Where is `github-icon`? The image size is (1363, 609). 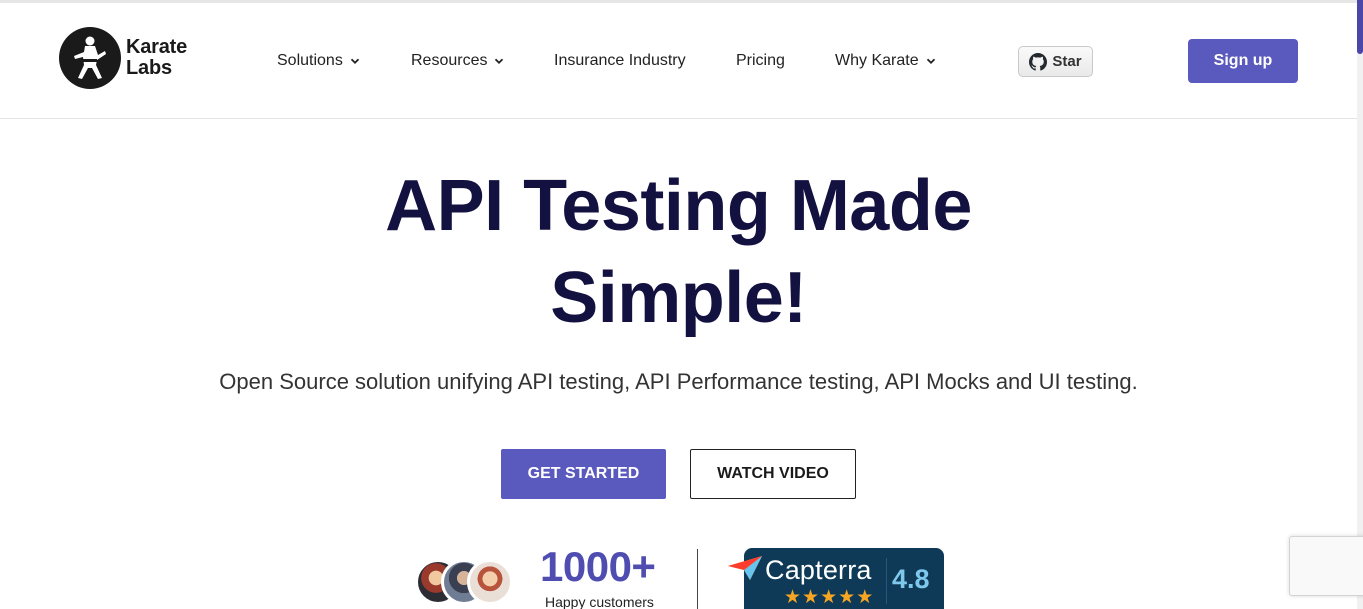 github-icon is located at coordinates (1038, 61).